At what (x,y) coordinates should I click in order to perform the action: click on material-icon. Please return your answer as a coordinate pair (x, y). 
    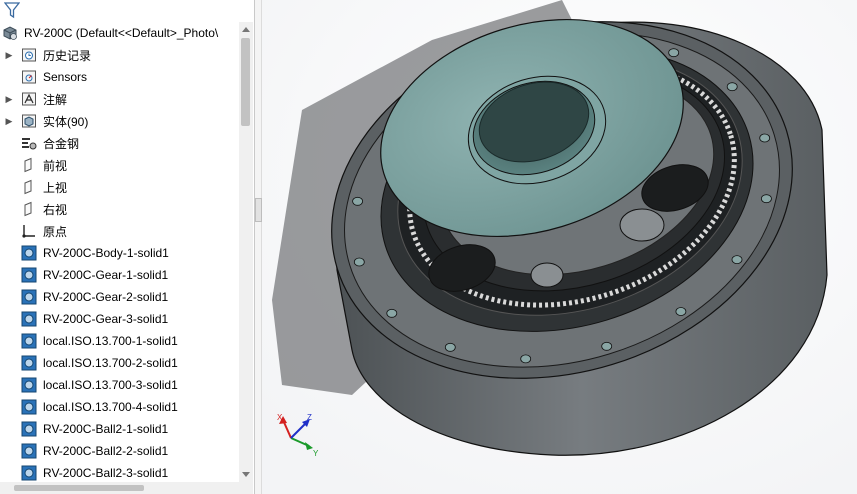
    Looking at the image, I should click on (29, 143).